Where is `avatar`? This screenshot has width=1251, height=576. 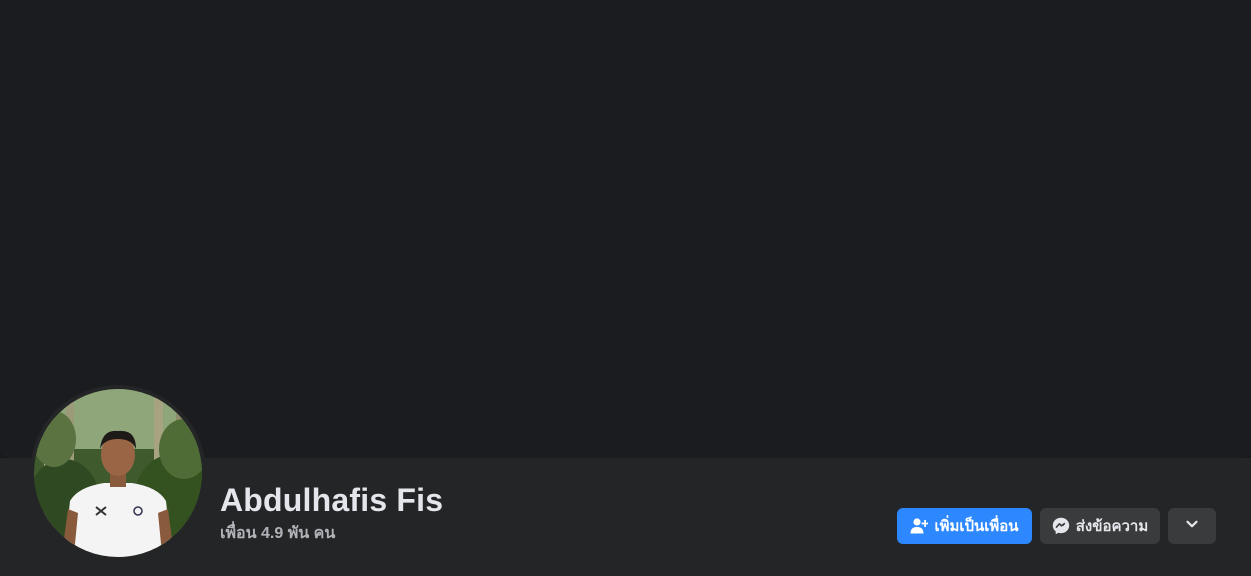
avatar is located at coordinates (118, 473).